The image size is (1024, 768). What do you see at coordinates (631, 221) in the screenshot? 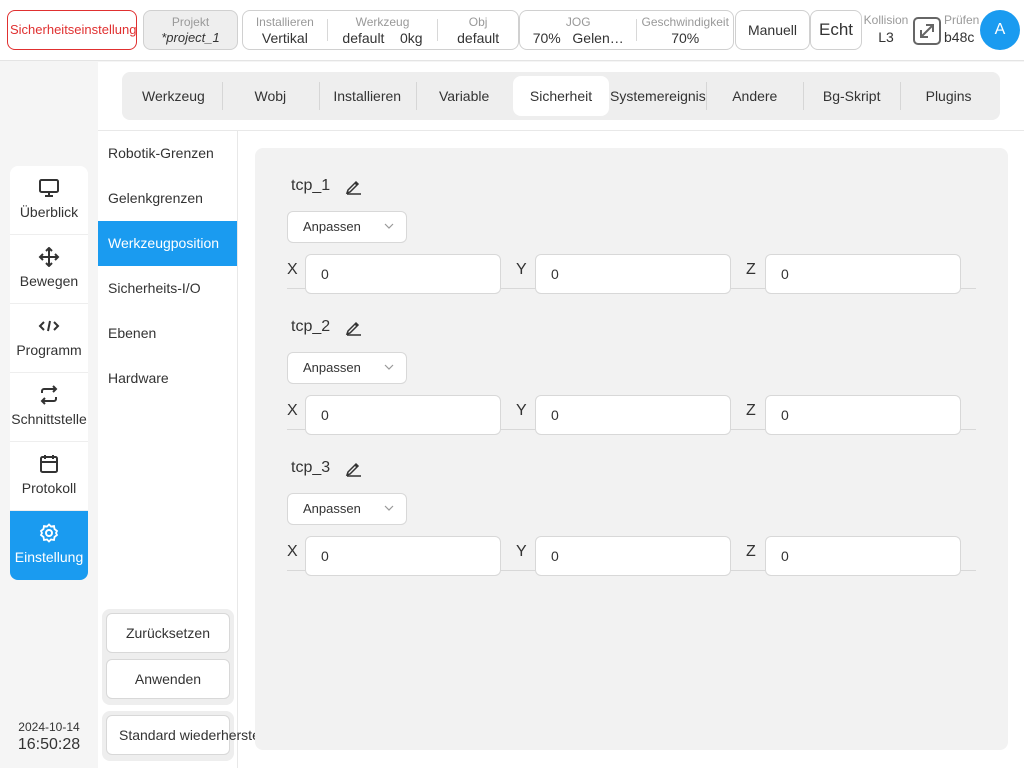
I see `tcp-section: tcp_1 Anpassen X 0 Y 0 Z 0` at bounding box center [631, 221].